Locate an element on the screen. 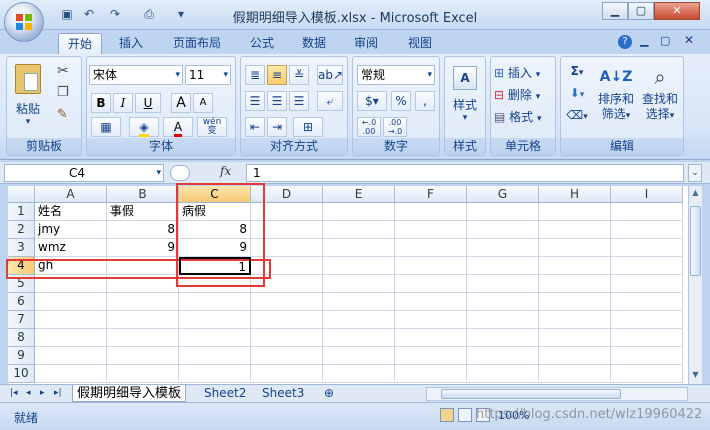 The image size is (710, 430). row-header-8: 8 is located at coordinates (21, 338).